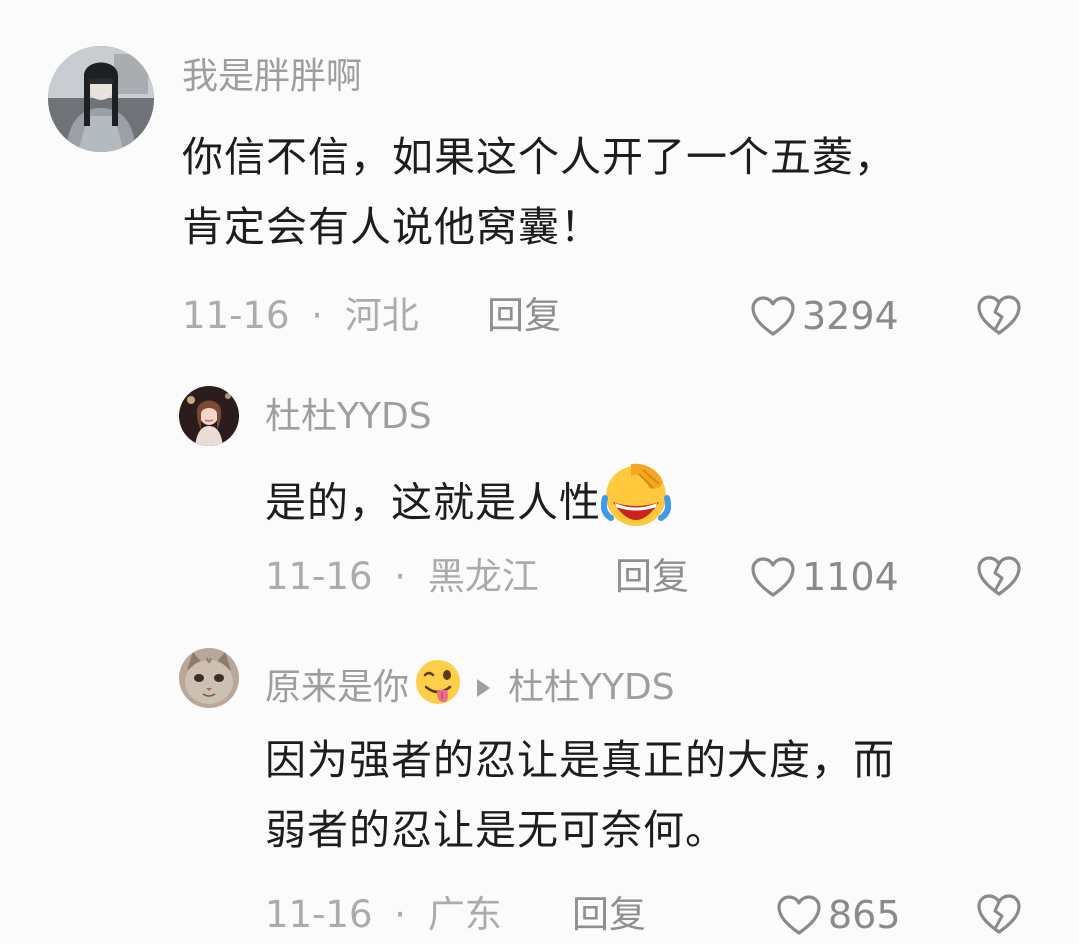 Image resolution: width=1079 pixels, height=944 pixels. Describe the element at coordinates (864, 915) in the screenshot. I see `like-count: 865` at that location.